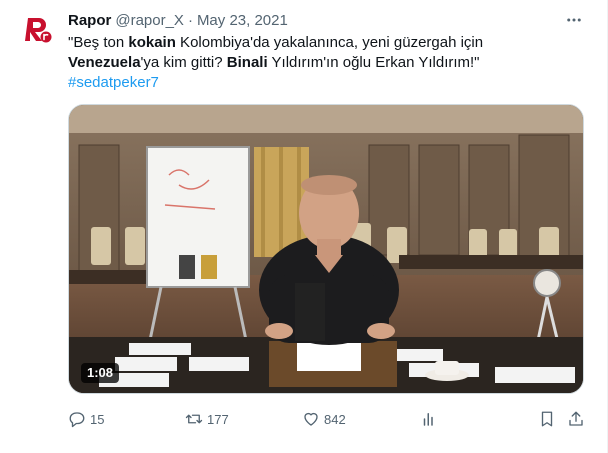 The width and height of the screenshot is (608, 453). What do you see at coordinates (98, 42) in the screenshot?
I see `tweet-text-part: "Beş ton` at bounding box center [98, 42].